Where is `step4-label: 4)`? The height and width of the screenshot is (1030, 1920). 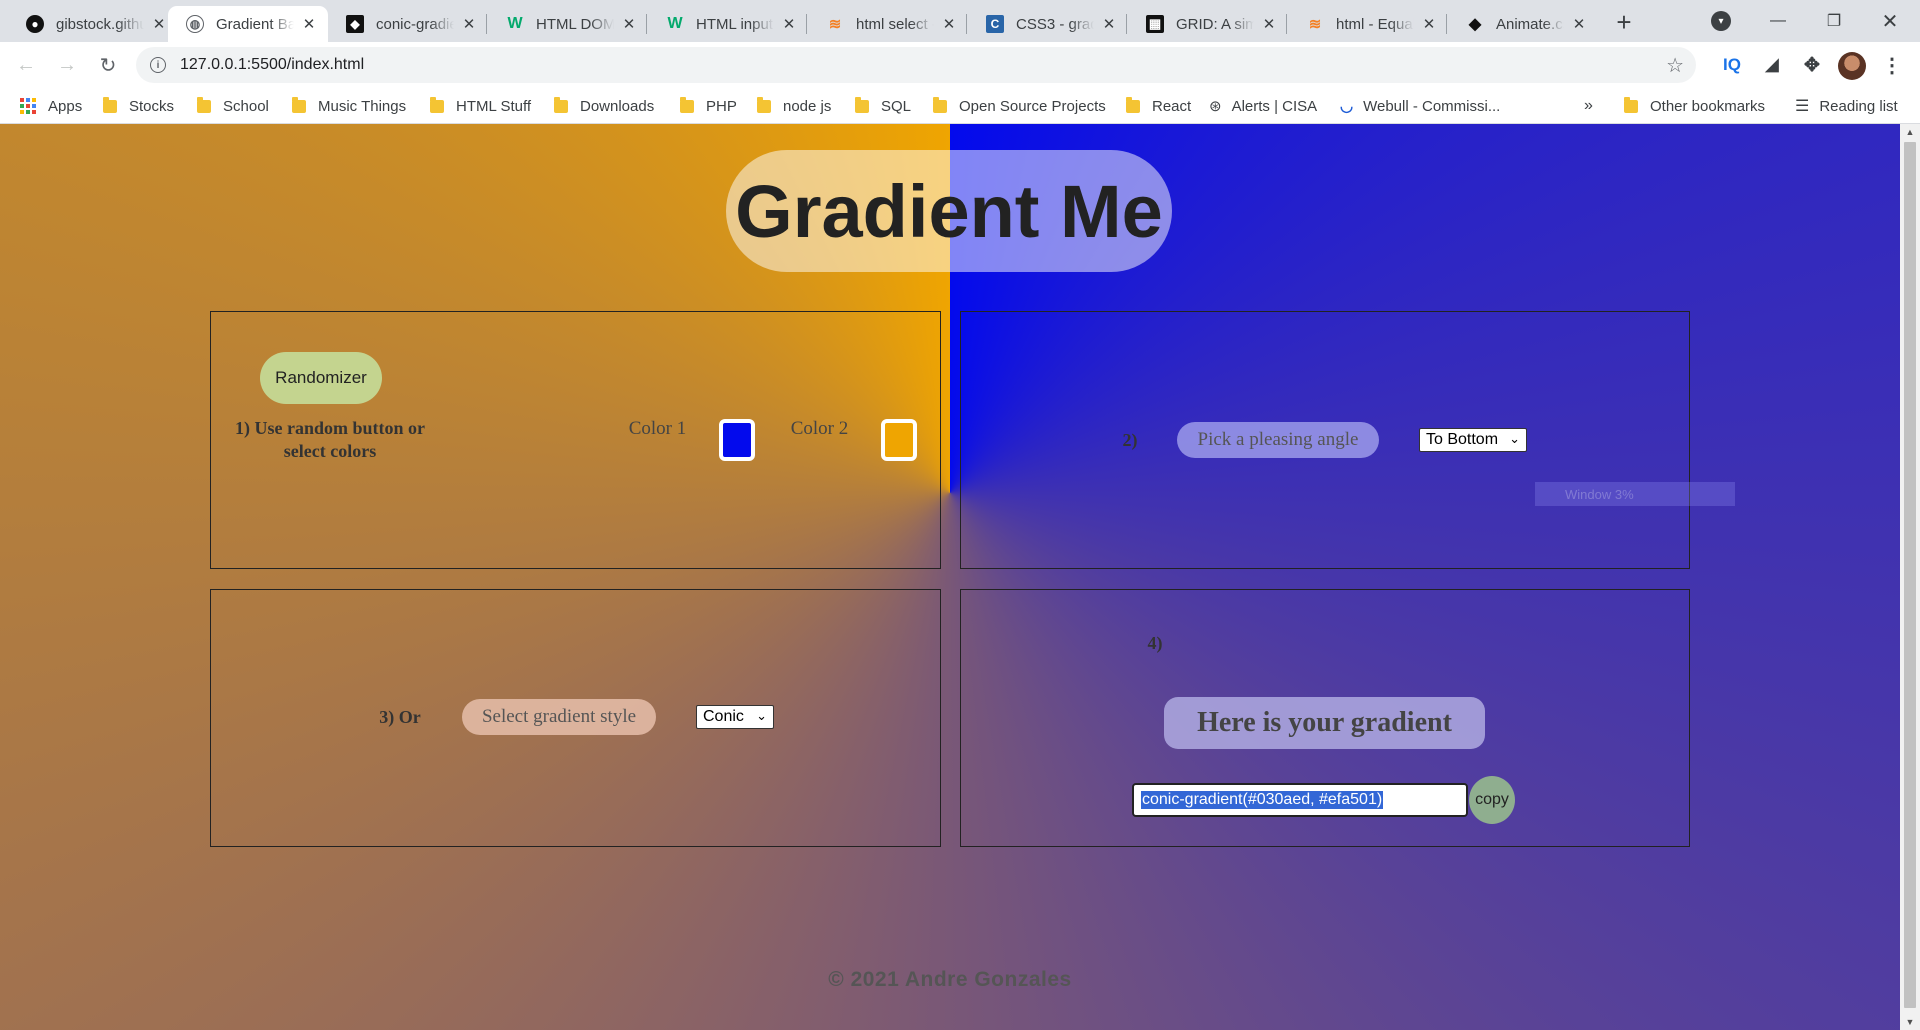
step4-label: 4) is located at coordinates (1155, 643).